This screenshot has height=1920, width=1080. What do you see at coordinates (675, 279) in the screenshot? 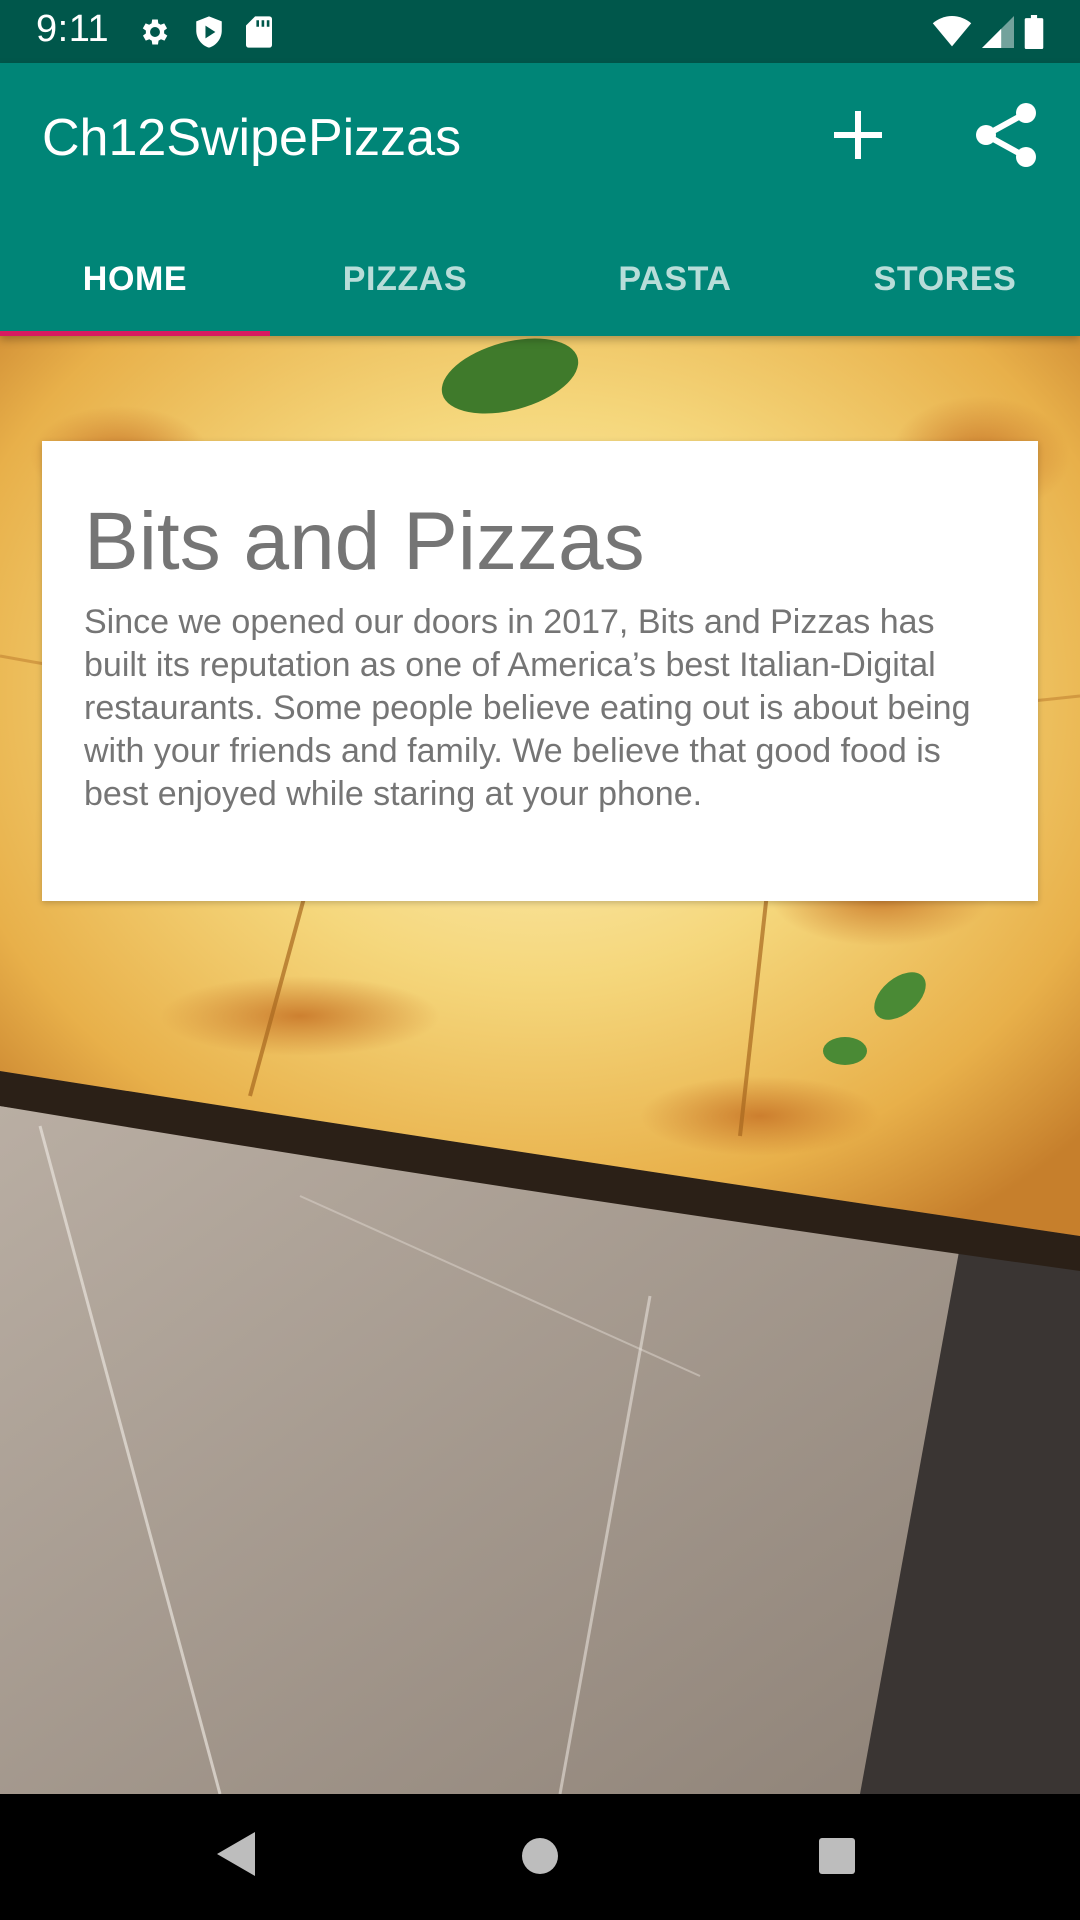
I see `tab-pasta: PASTA` at bounding box center [675, 279].